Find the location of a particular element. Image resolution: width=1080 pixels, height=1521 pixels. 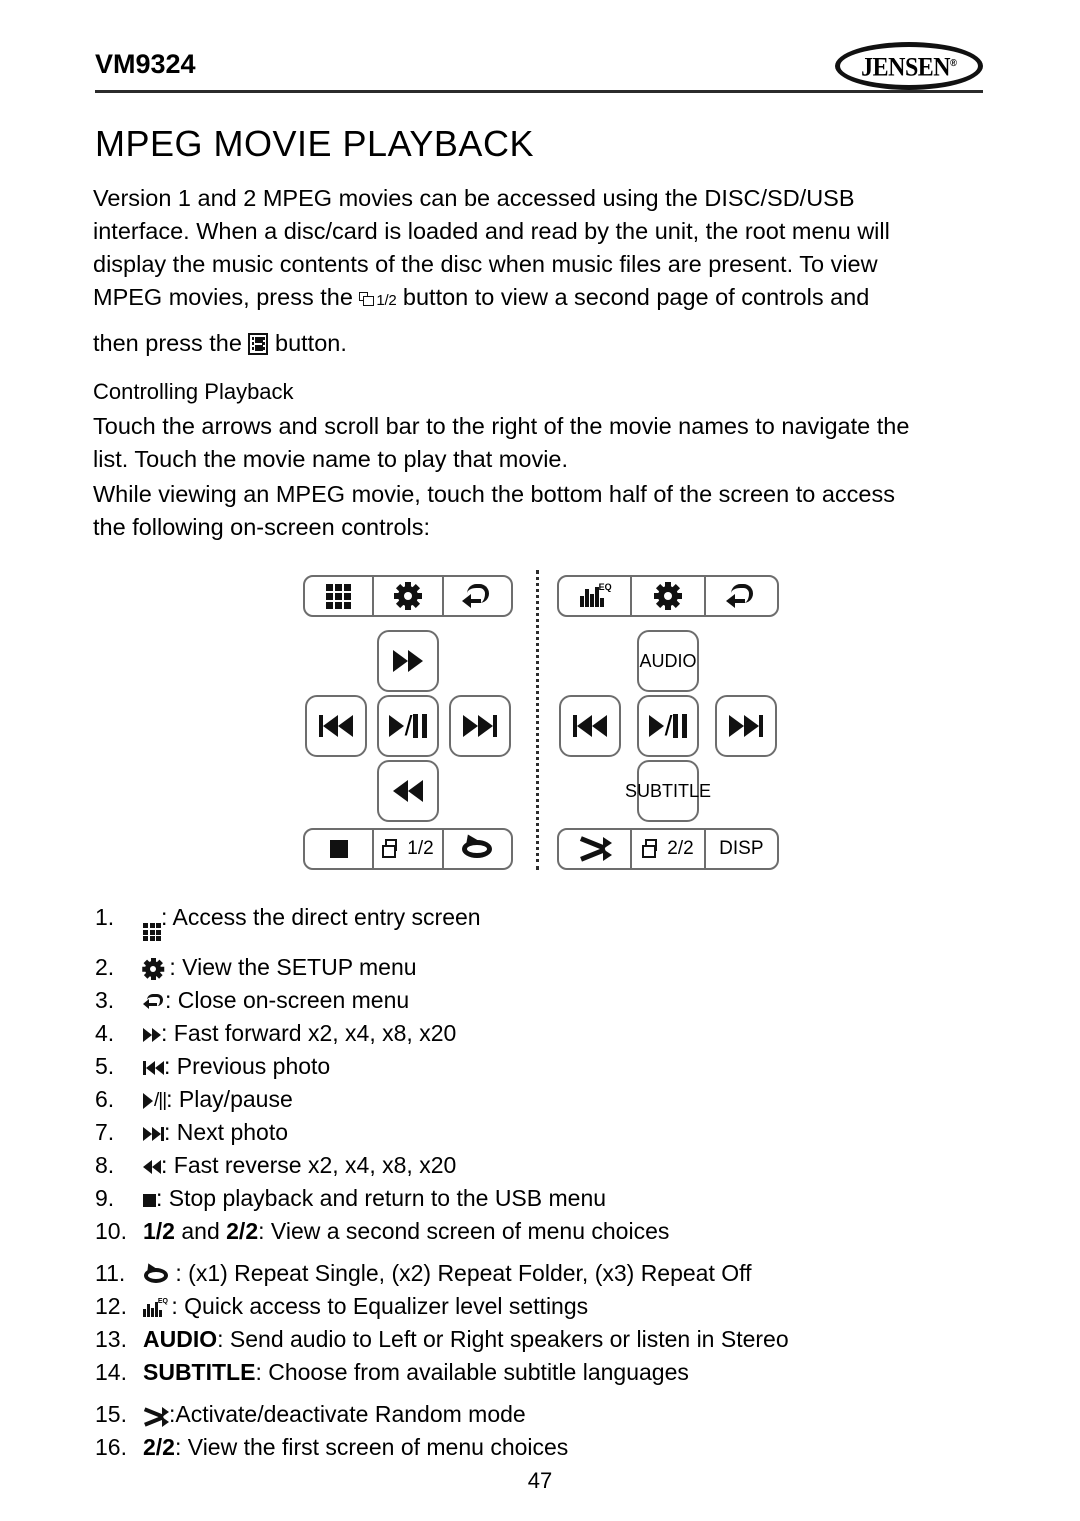

page-toggle-button-1: 1/2 is located at coordinates (409, 849).